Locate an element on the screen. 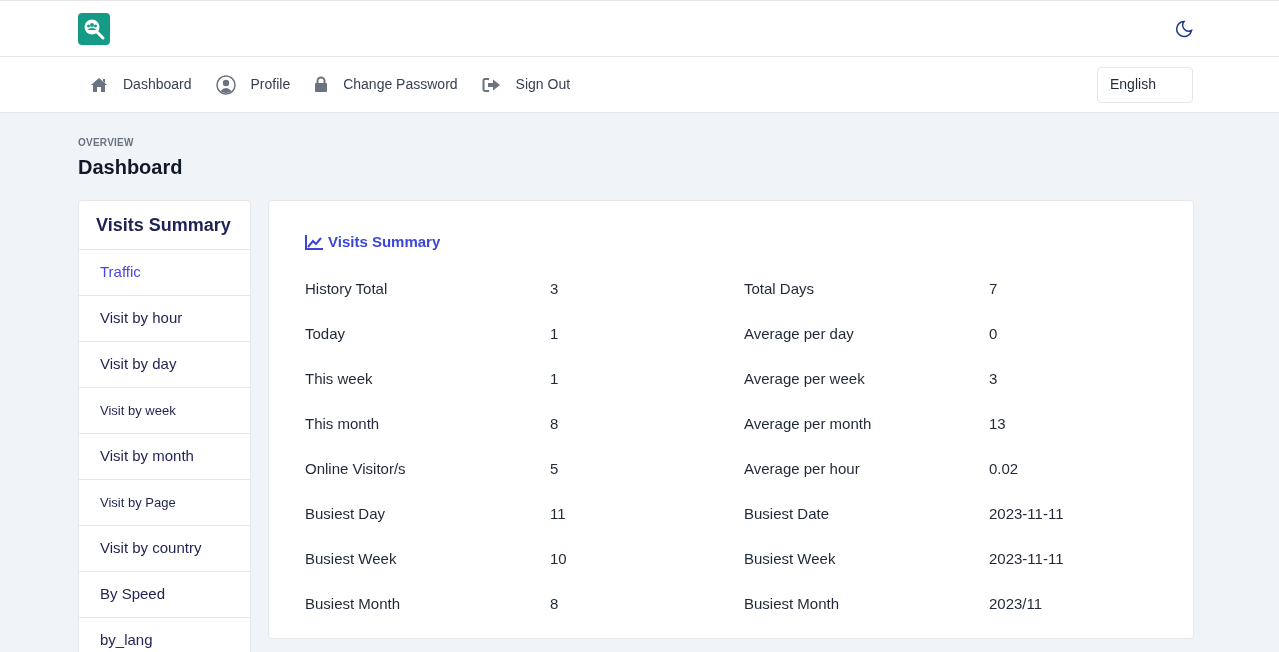 This screenshot has width=1279, height=652. stat-label: Total Days is located at coordinates (780, 288).